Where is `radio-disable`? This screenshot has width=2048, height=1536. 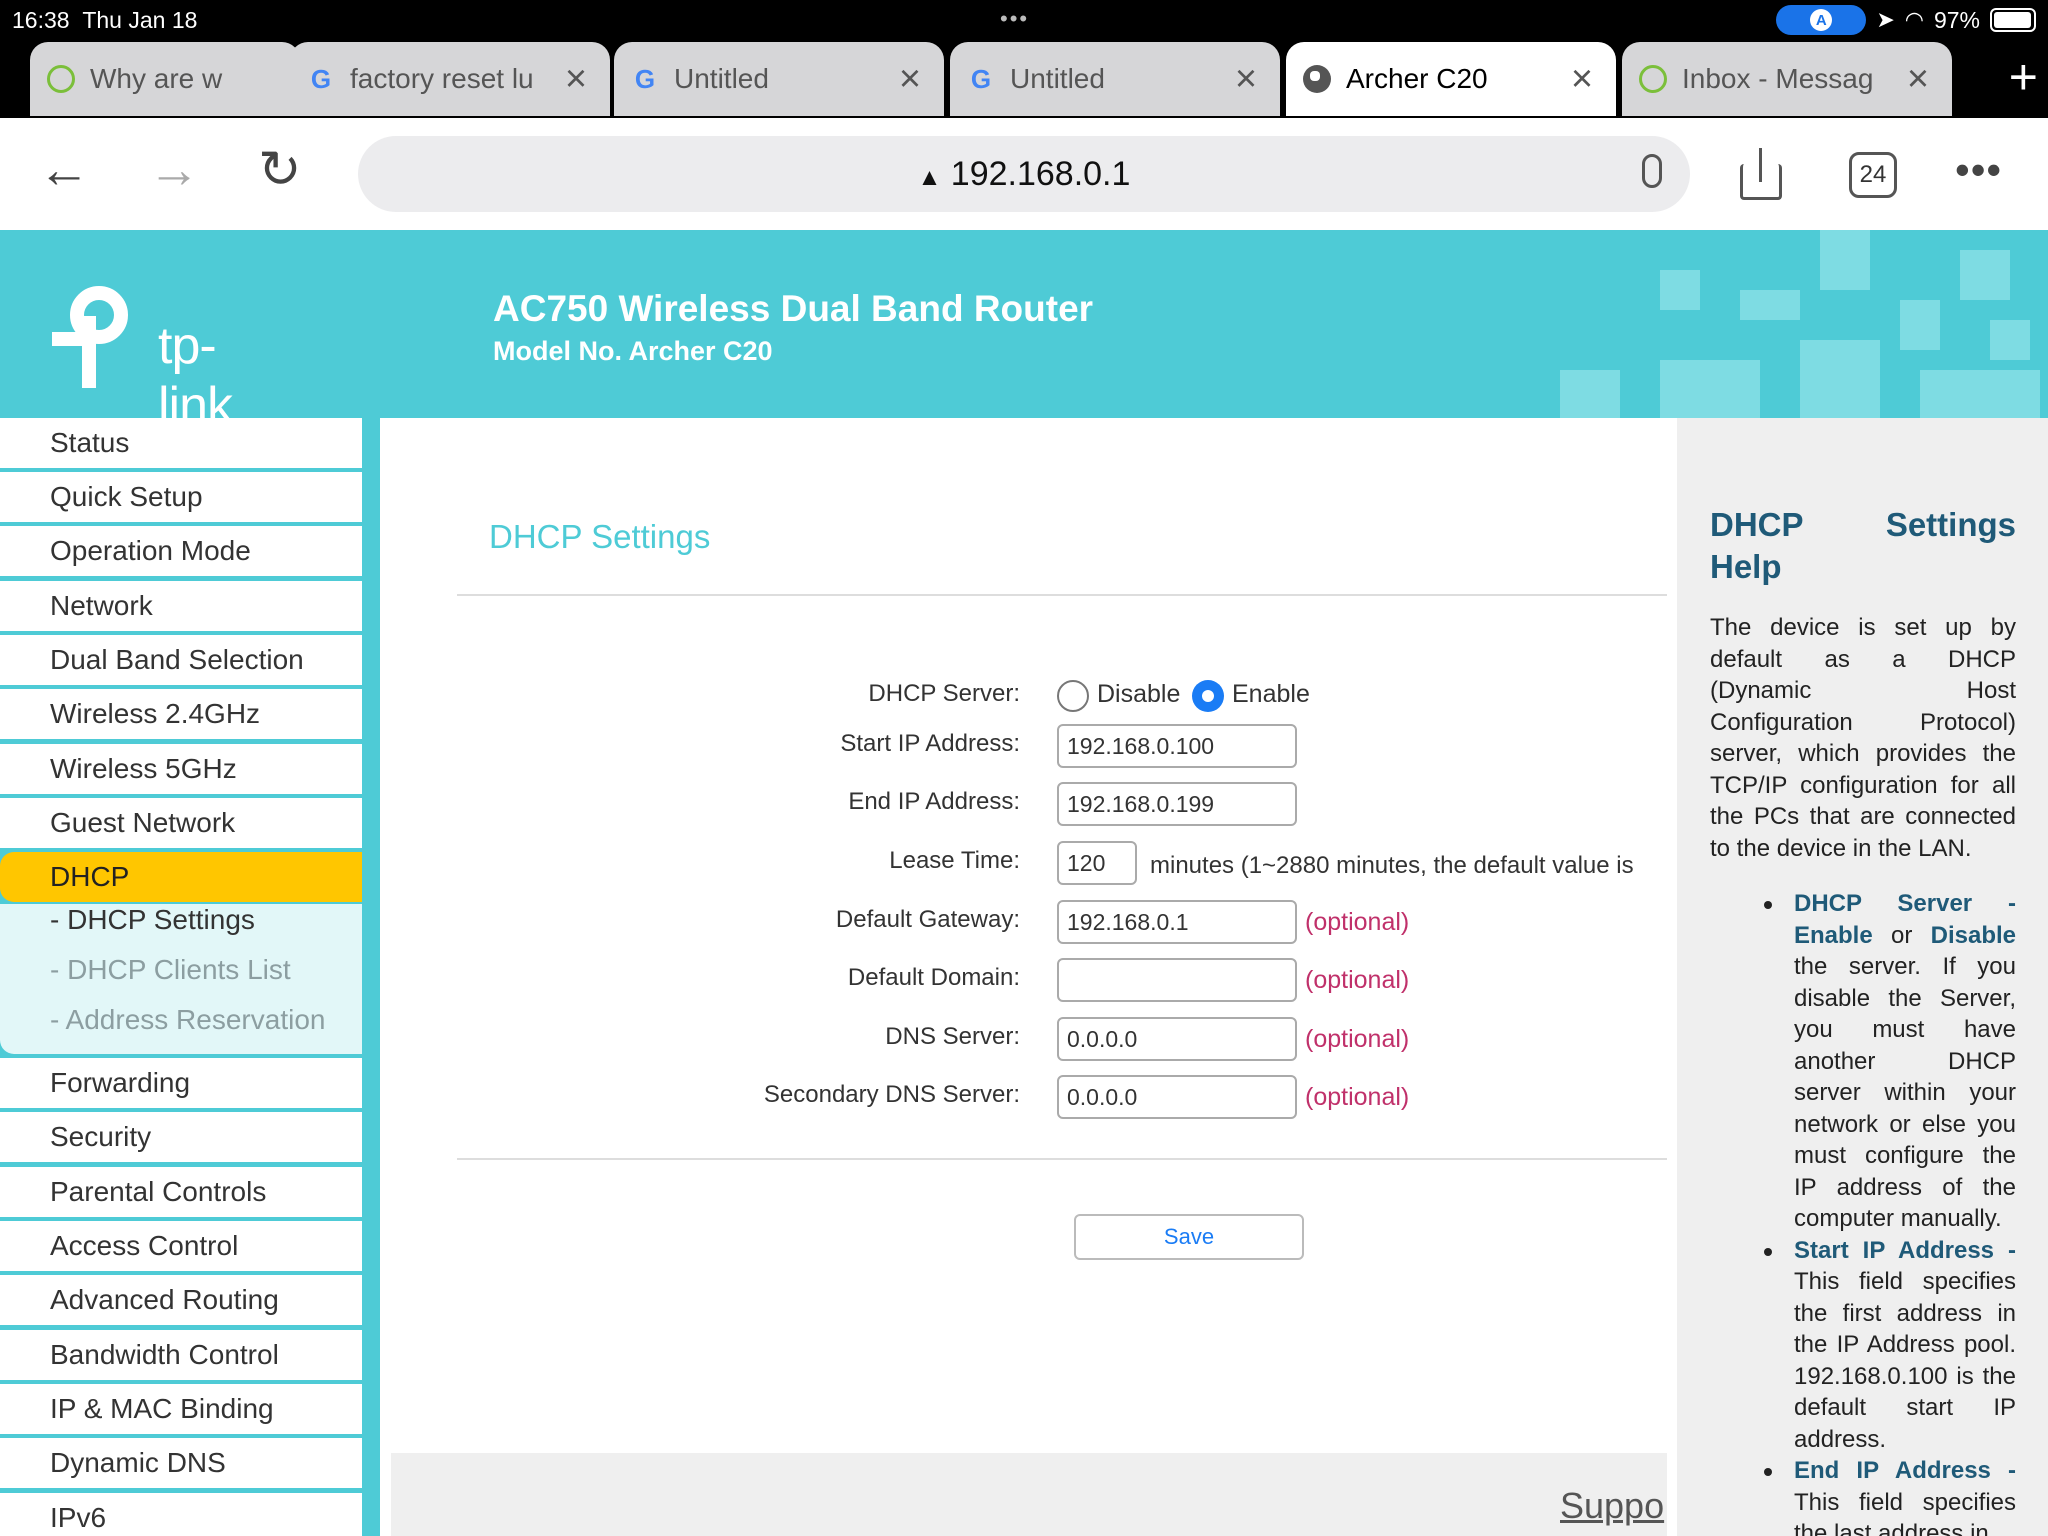 radio-disable is located at coordinates (1073, 696).